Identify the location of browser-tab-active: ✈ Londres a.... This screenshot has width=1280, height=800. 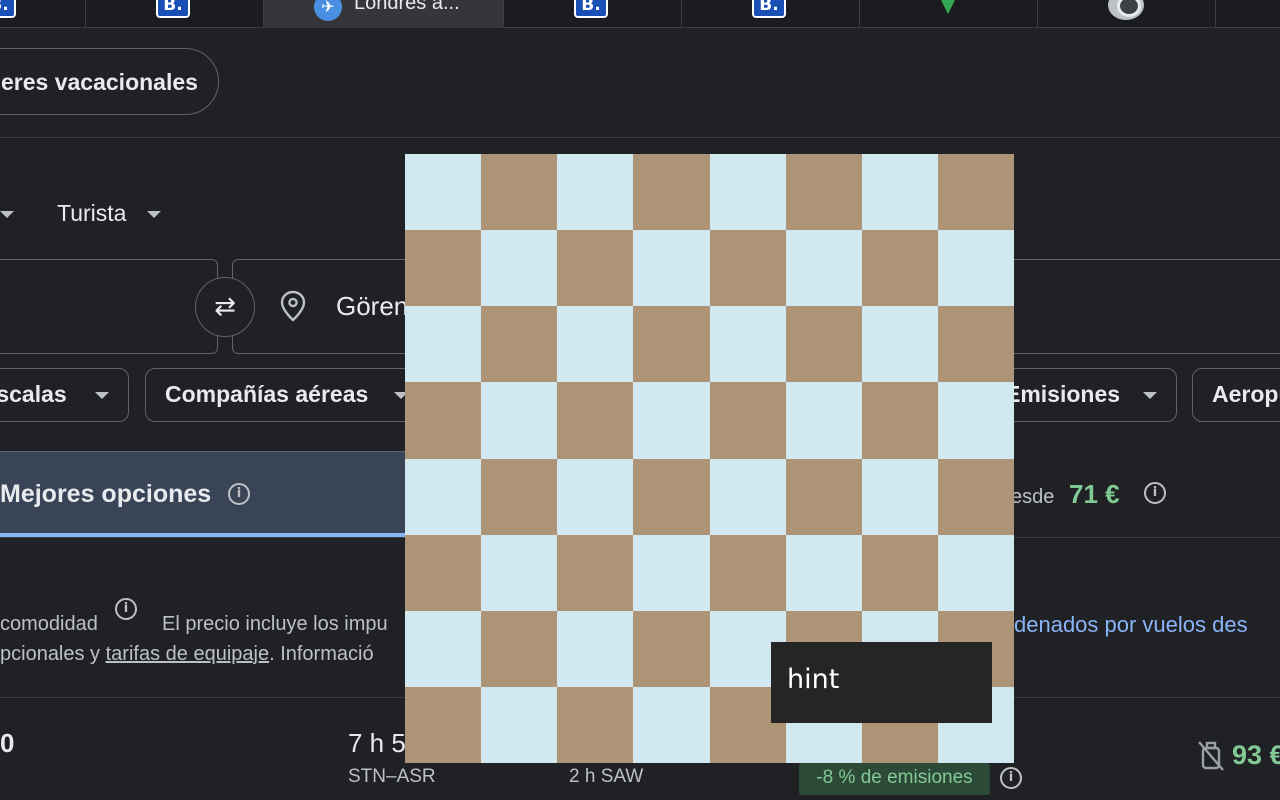
(384, 14).